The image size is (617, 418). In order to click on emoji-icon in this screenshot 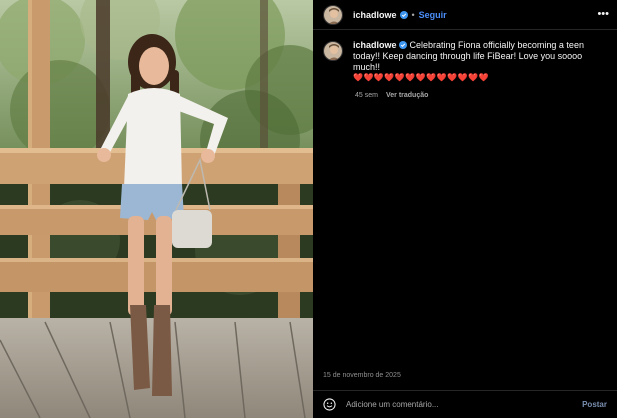, I will do `click(329, 404)`.